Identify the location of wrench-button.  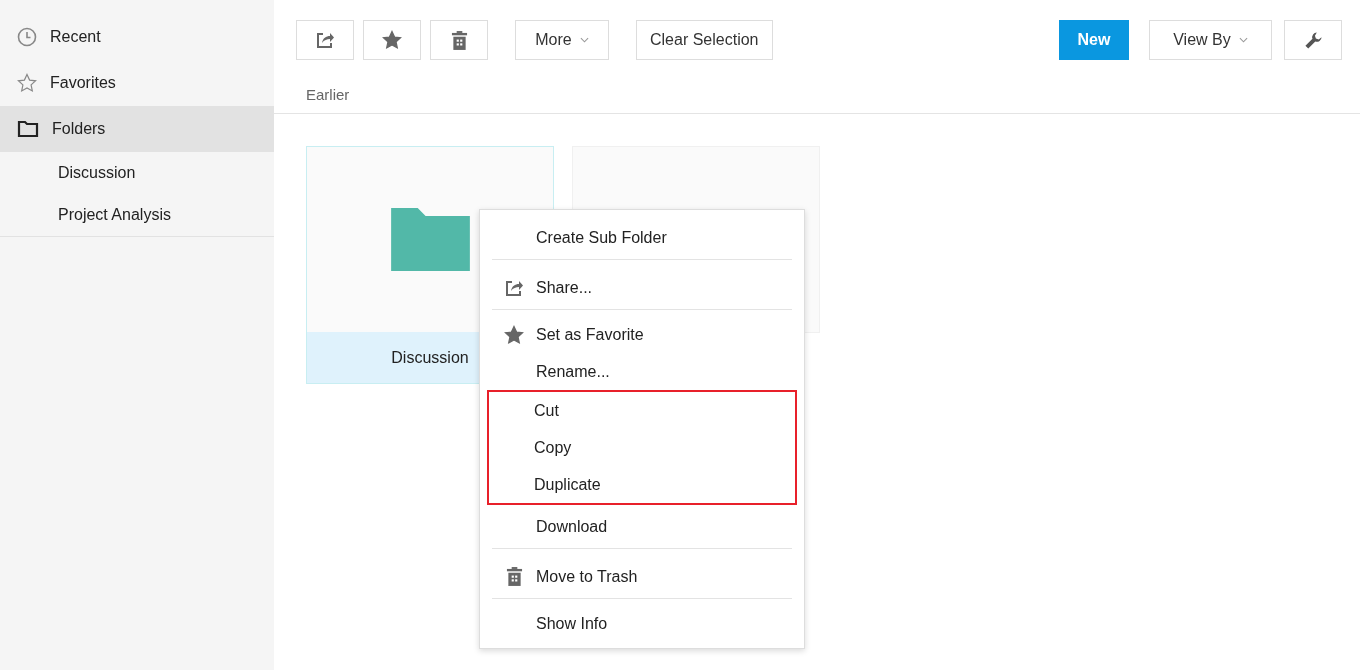
(1313, 40).